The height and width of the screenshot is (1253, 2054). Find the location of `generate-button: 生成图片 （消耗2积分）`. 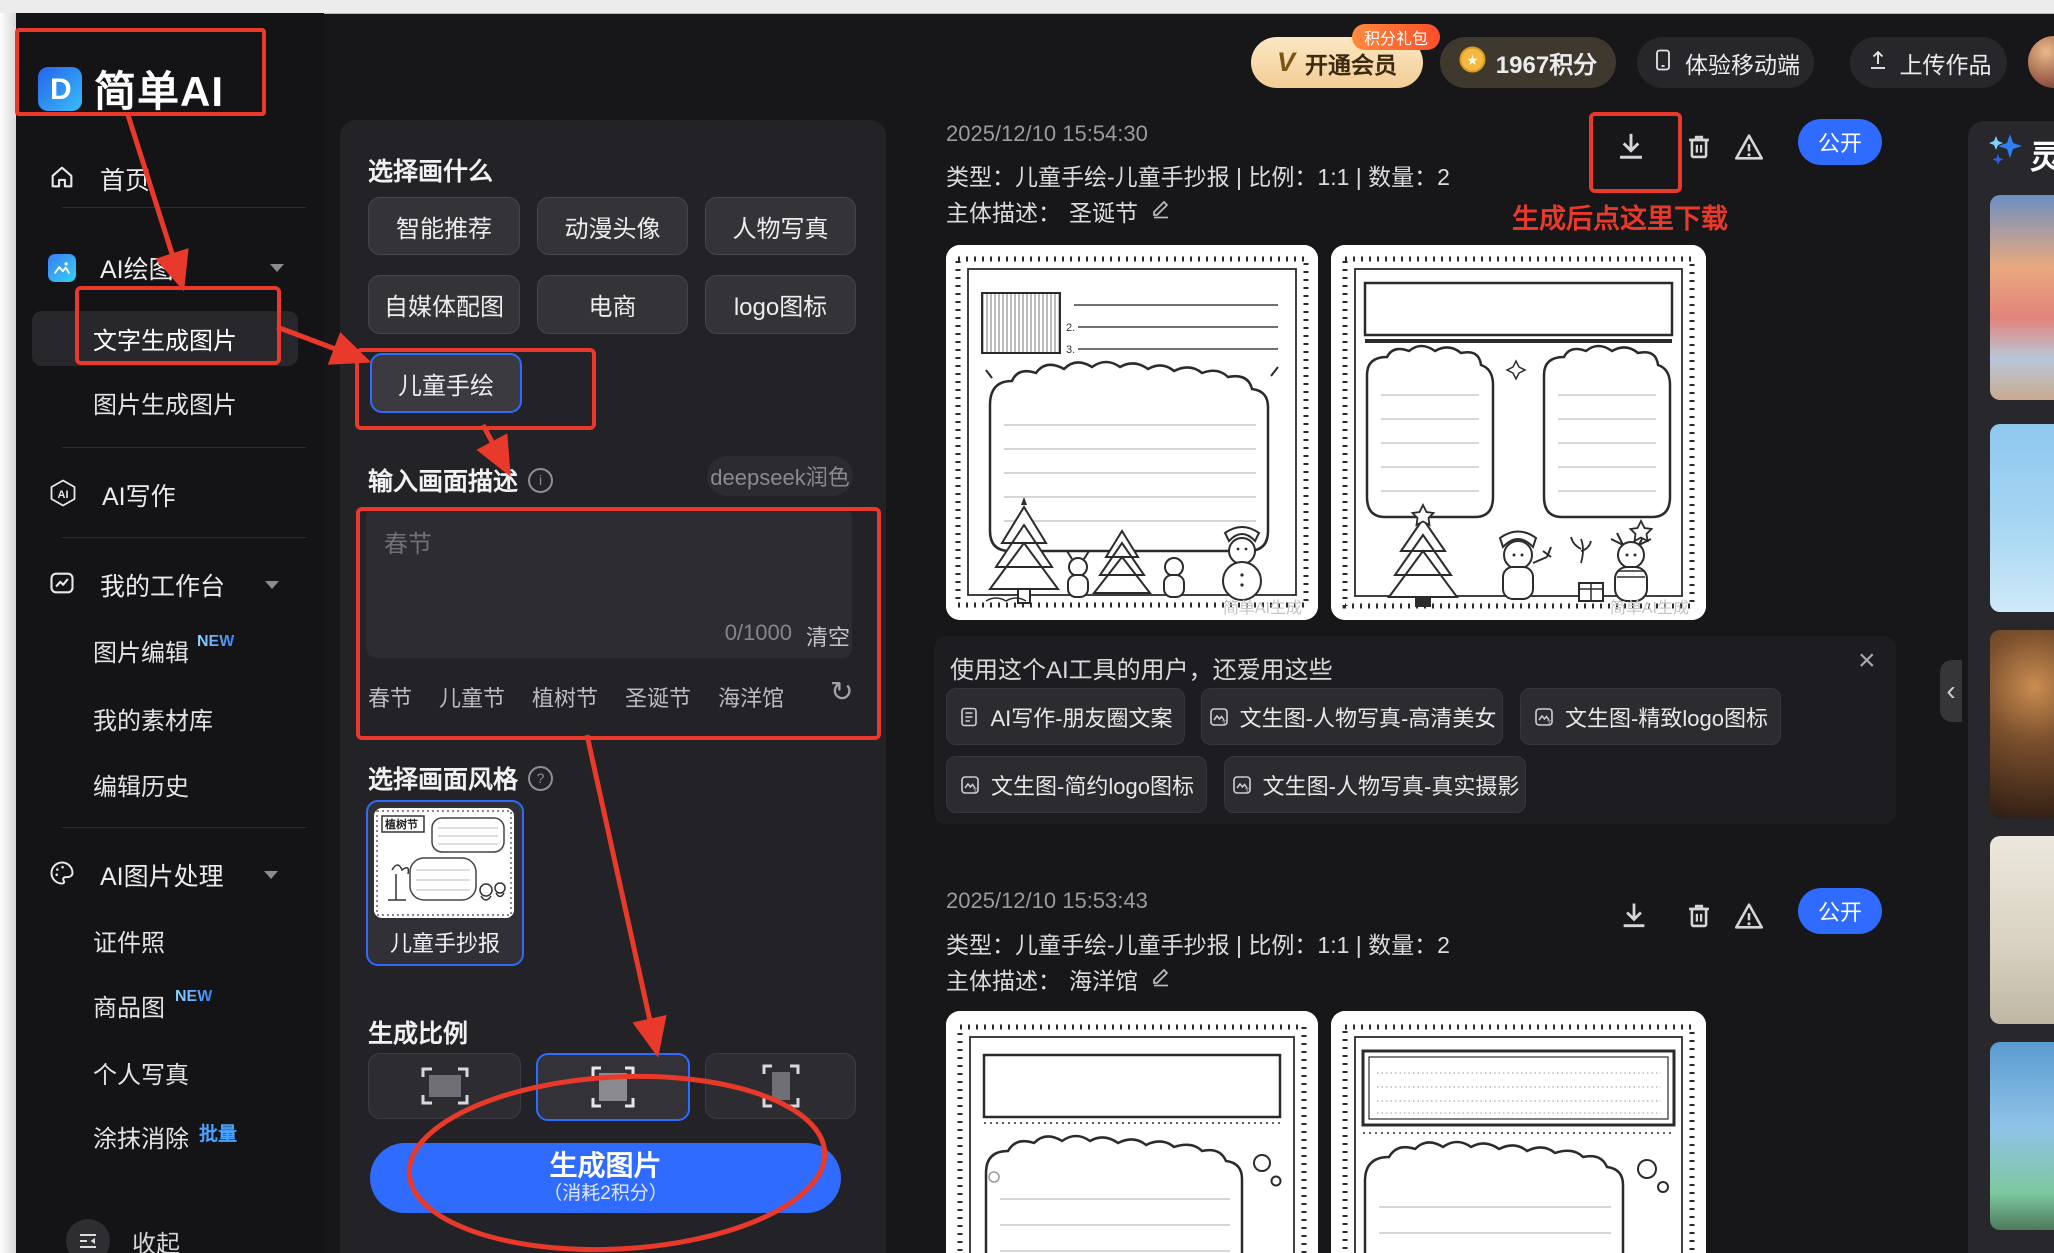

generate-button: 生成图片 （消耗2积分） is located at coordinates (605, 1178).